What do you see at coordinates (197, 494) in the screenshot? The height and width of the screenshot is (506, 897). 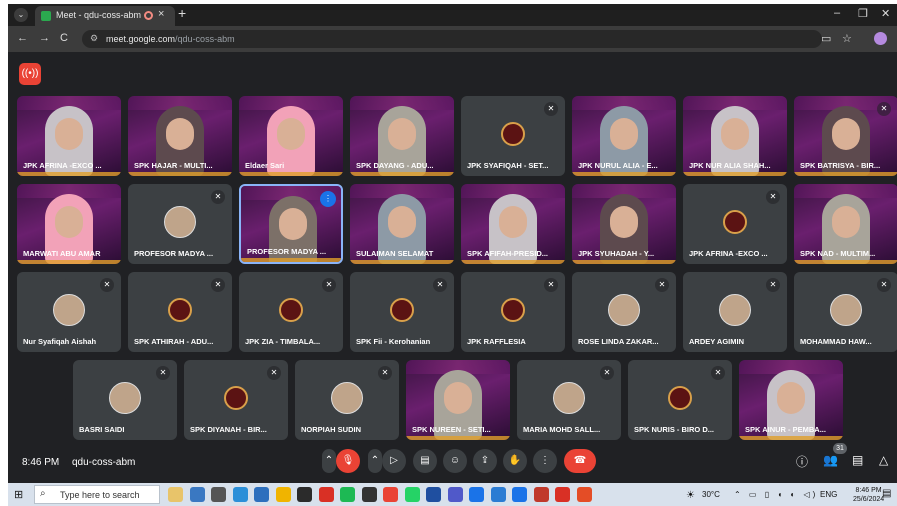 I see `edge-icon` at bounding box center [197, 494].